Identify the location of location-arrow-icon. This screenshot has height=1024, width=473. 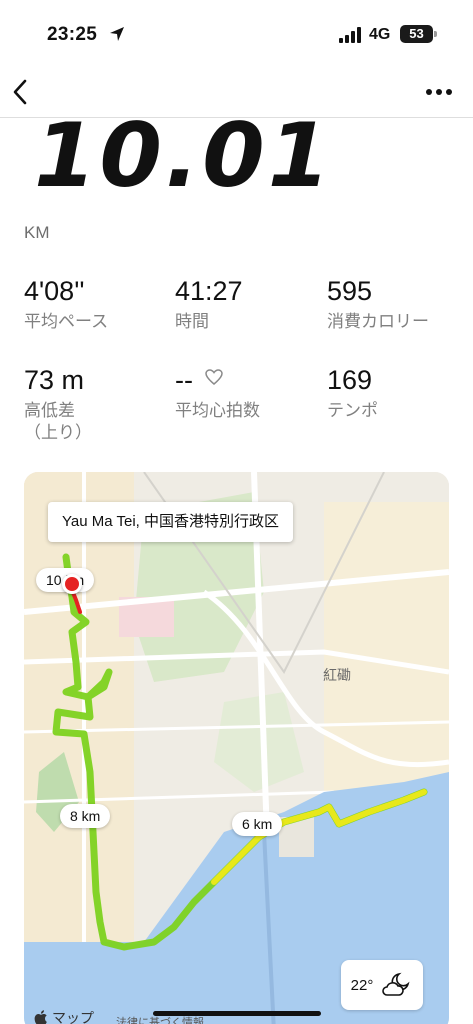
(117, 34).